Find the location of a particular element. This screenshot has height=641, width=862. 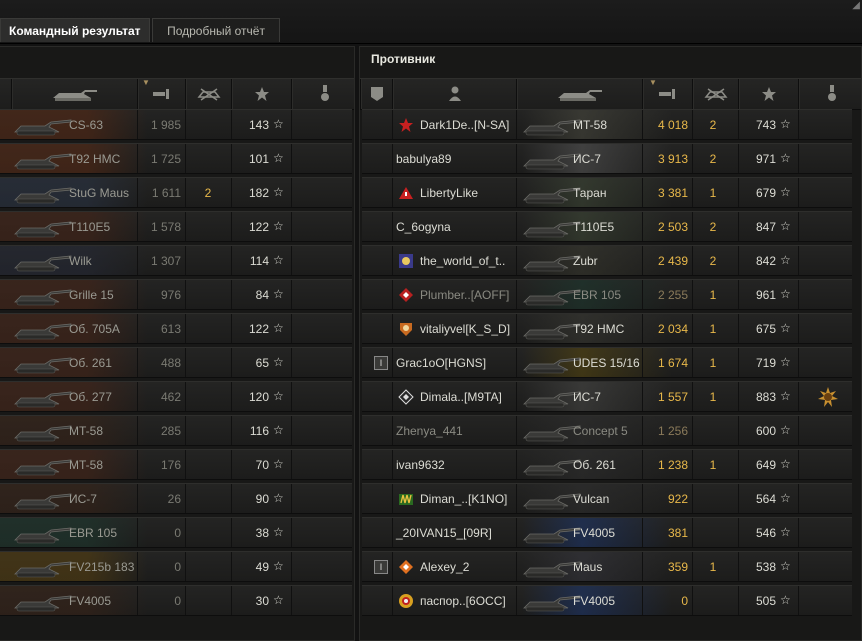

table-row: FV215b 183 0 49 ☆ is located at coordinates (176, 566).